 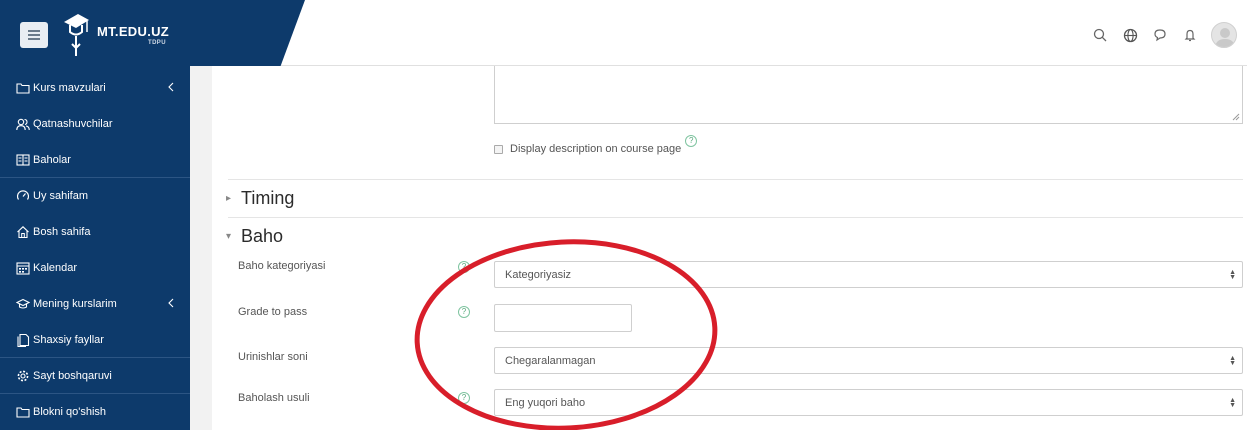 What do you see at coordinates (868, 95) in the screenshot?
I see `description-textarea` at bounding box center [868, 95].